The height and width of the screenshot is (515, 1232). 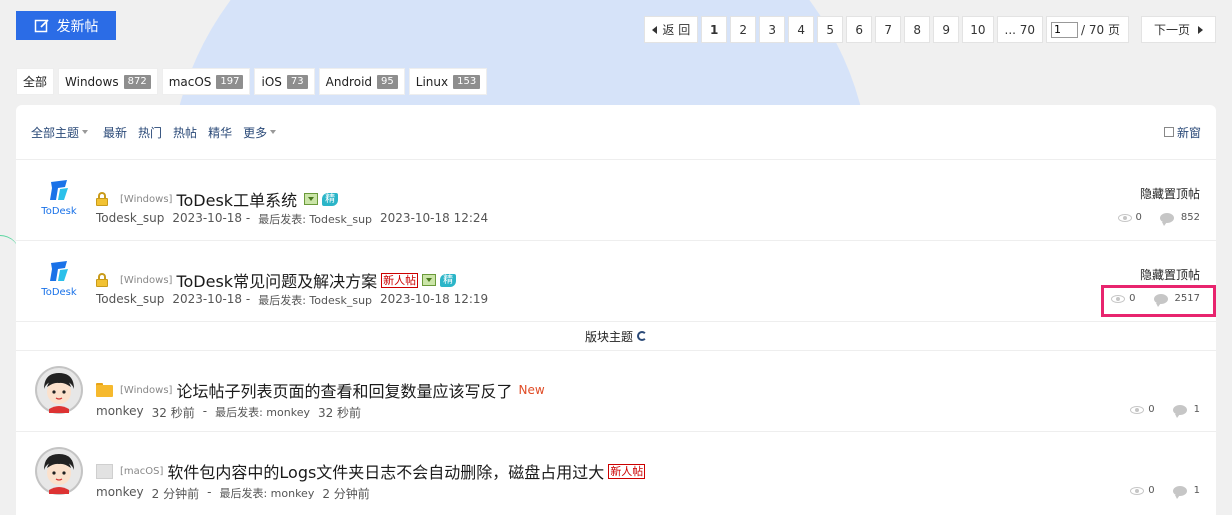 I want to click on count-badge: 197, so click(x=230, y=81).